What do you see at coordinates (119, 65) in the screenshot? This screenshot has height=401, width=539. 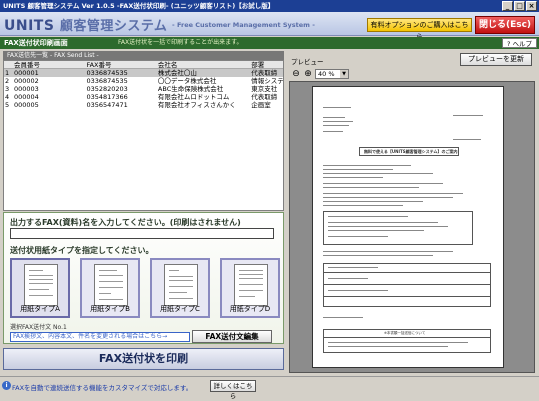 I see `col-header: FAX番号` at bounding box center [119, 65].